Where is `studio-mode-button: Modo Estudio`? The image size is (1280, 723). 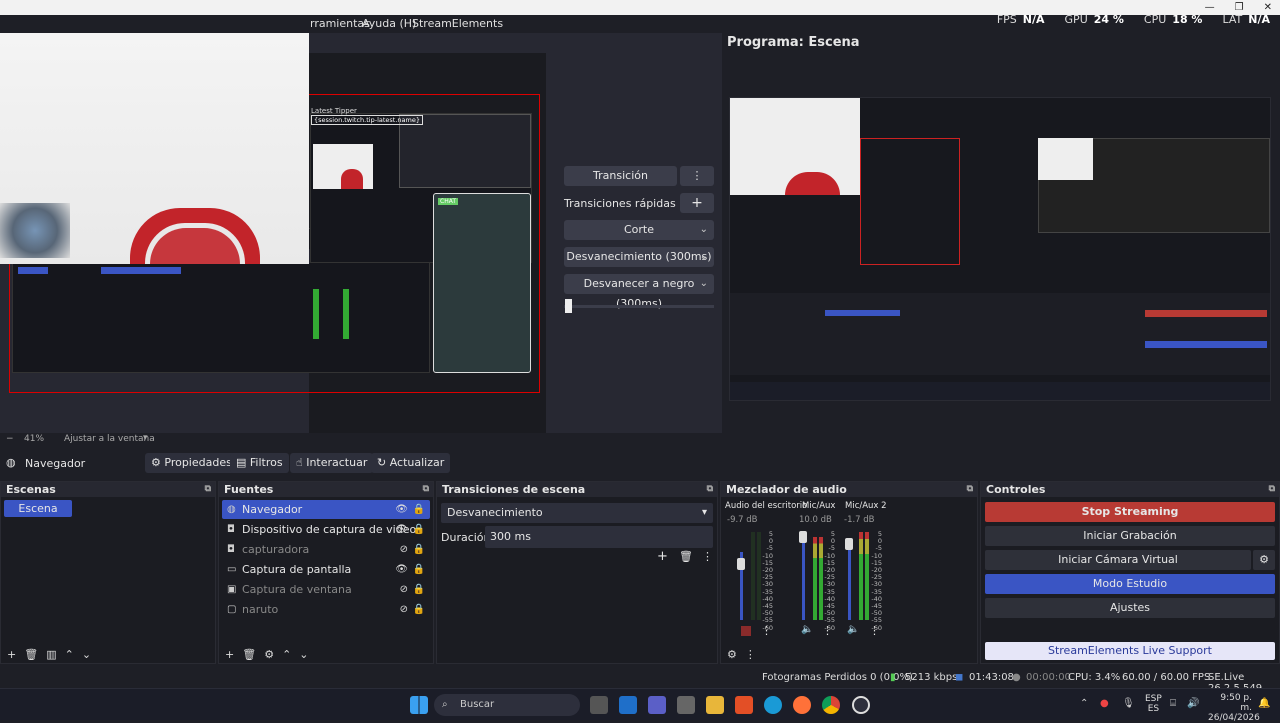
studio-mode-button: Modo Estudio is located at coordinates (1130, 584).